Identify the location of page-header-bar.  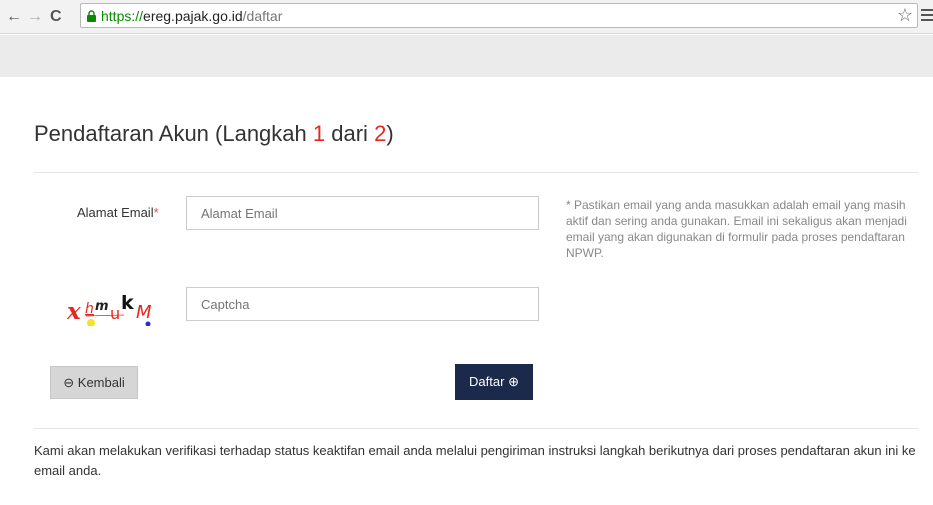
(466, 56).